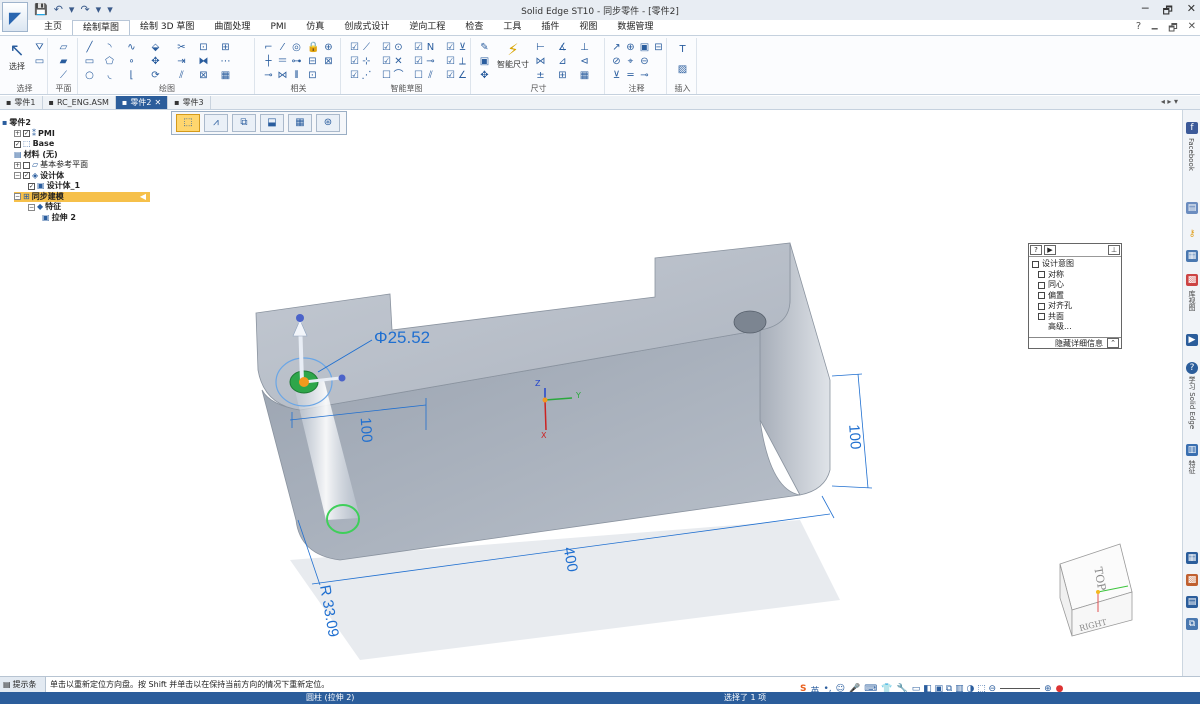  I want to click on ribbon-tab-11: 视图, so click(588, 27).